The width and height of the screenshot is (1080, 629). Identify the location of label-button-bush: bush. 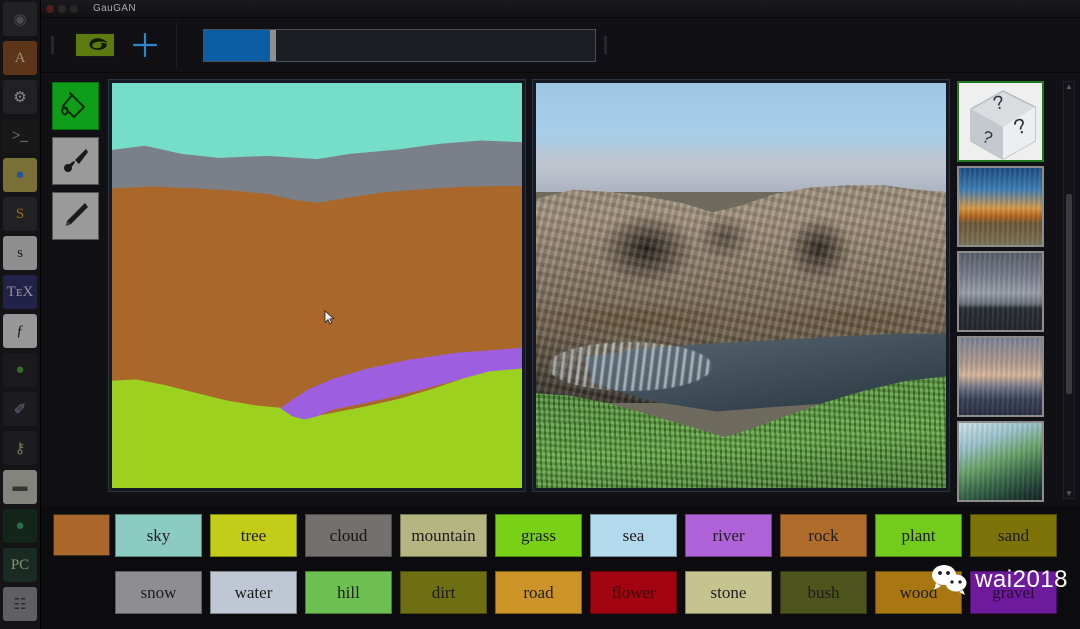
(823, 592).